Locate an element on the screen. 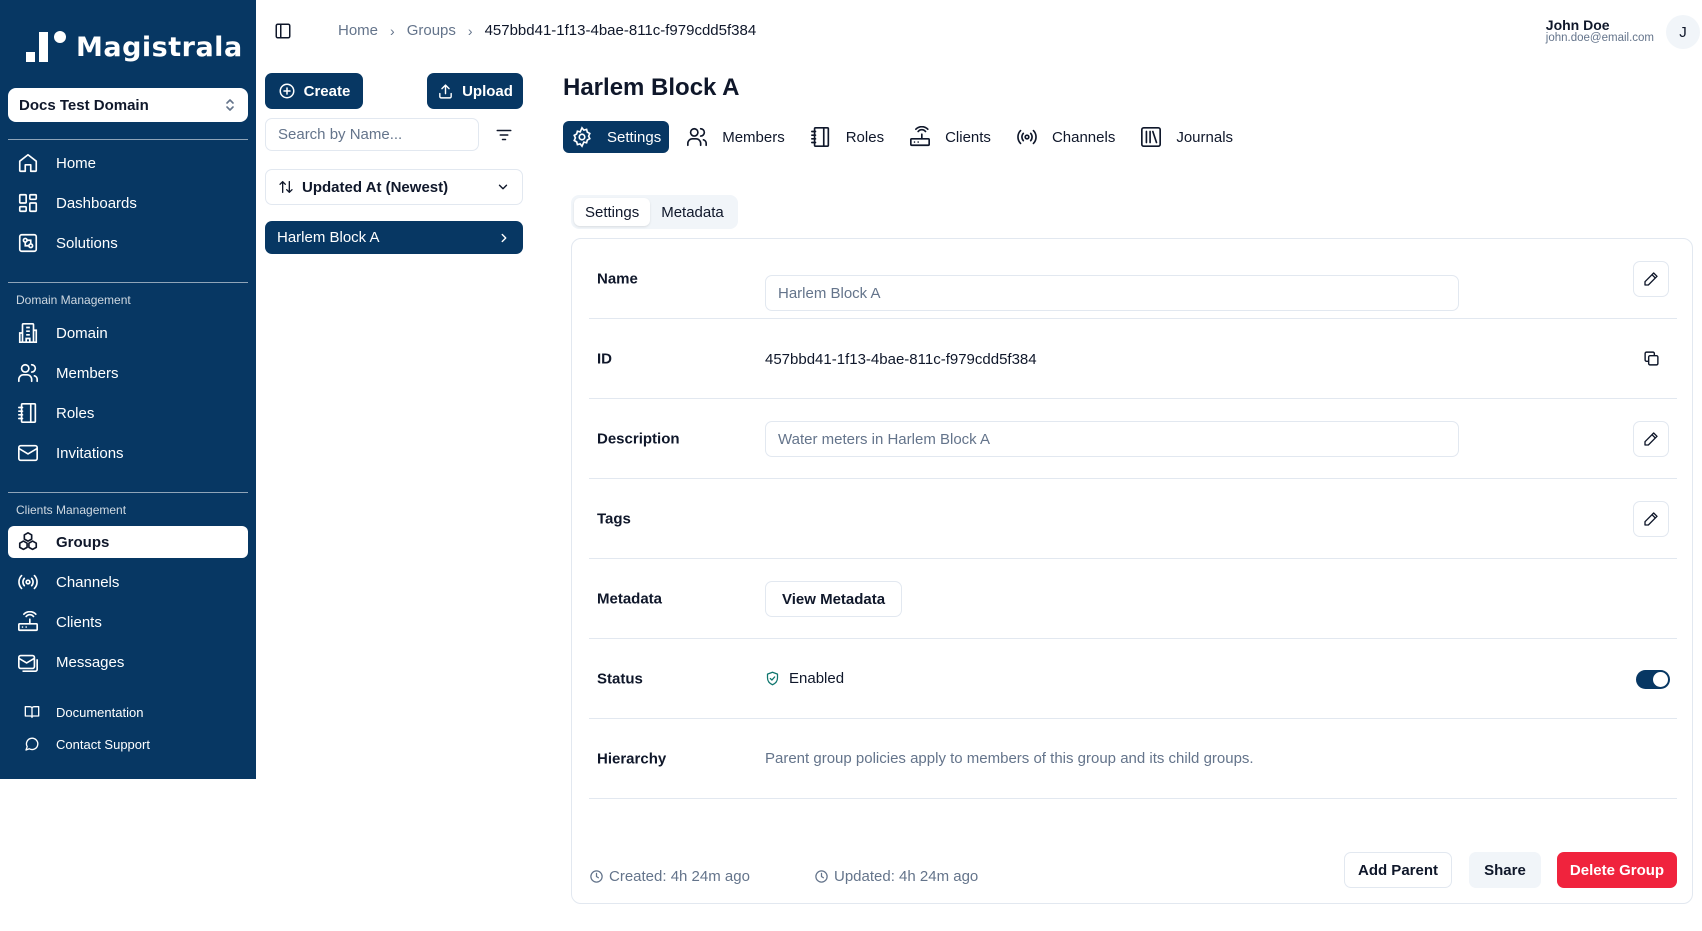 This screenshot has width=1702, height=931. solutions-icon is located at coordinates (28, 243).